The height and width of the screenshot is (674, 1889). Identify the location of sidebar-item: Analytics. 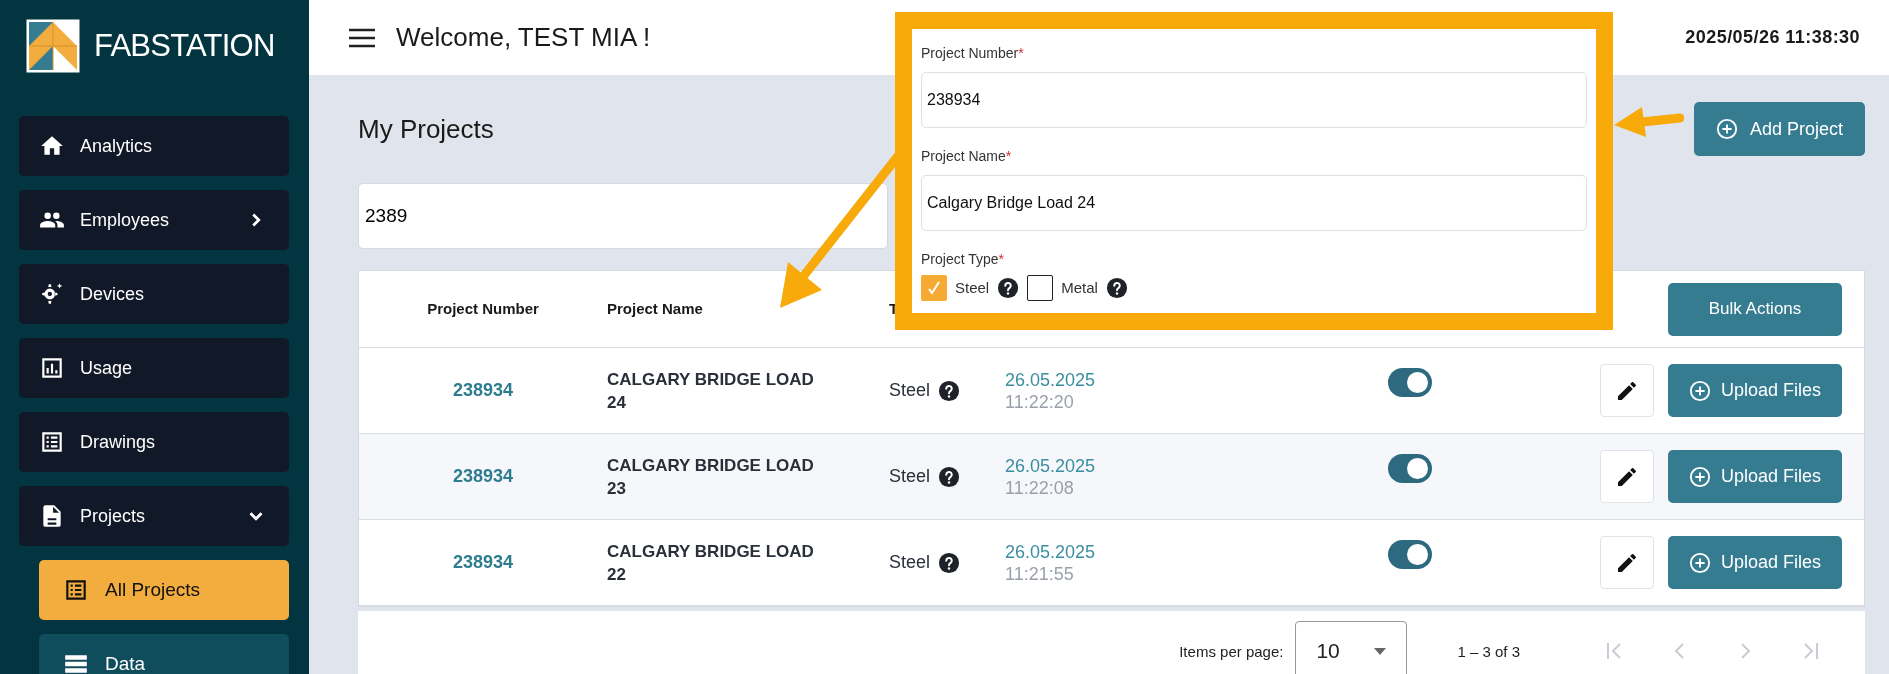
(154, 146).